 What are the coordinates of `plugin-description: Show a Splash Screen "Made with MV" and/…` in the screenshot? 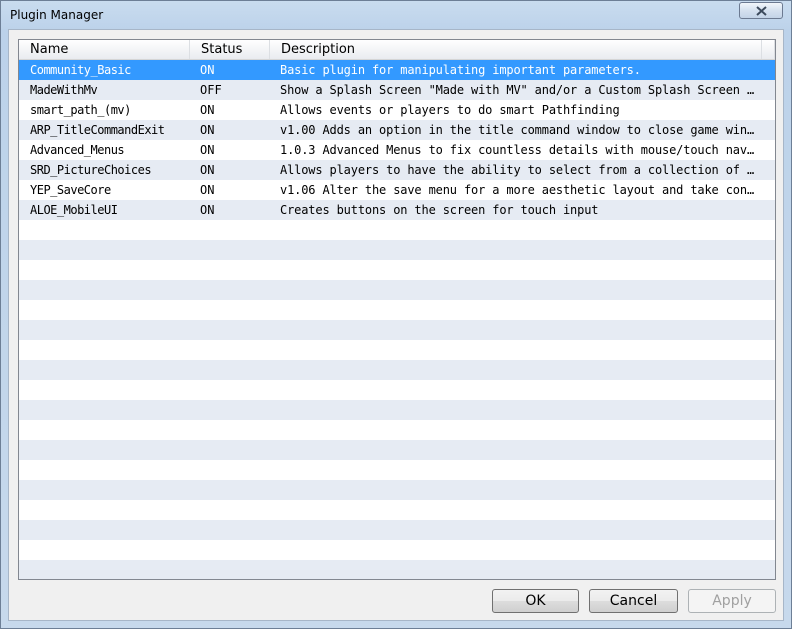 It's located at (519, 90).